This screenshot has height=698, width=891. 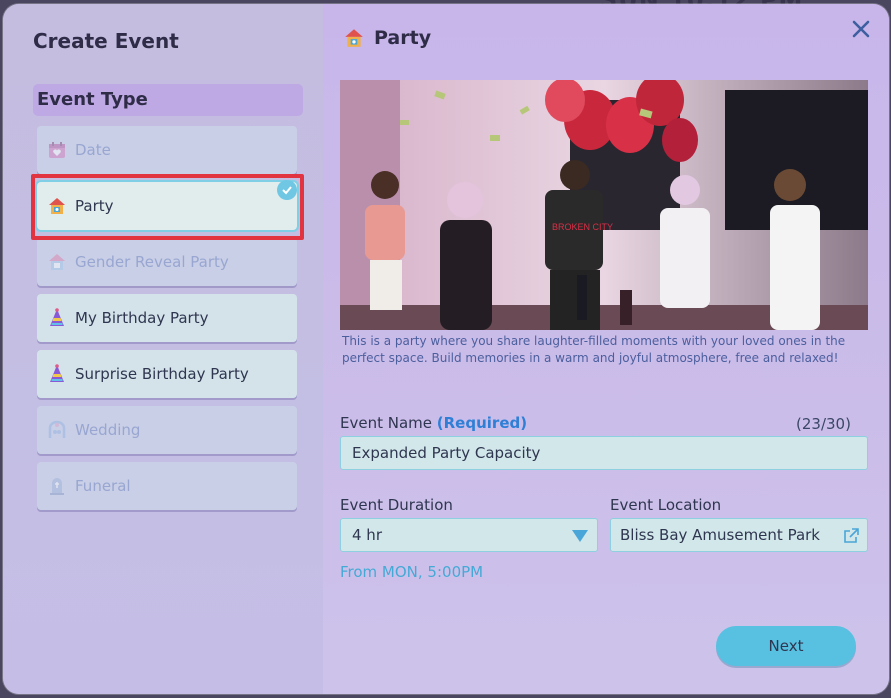 I want to click on event-type-funeral: Funeral, so click(x=167, y=486).